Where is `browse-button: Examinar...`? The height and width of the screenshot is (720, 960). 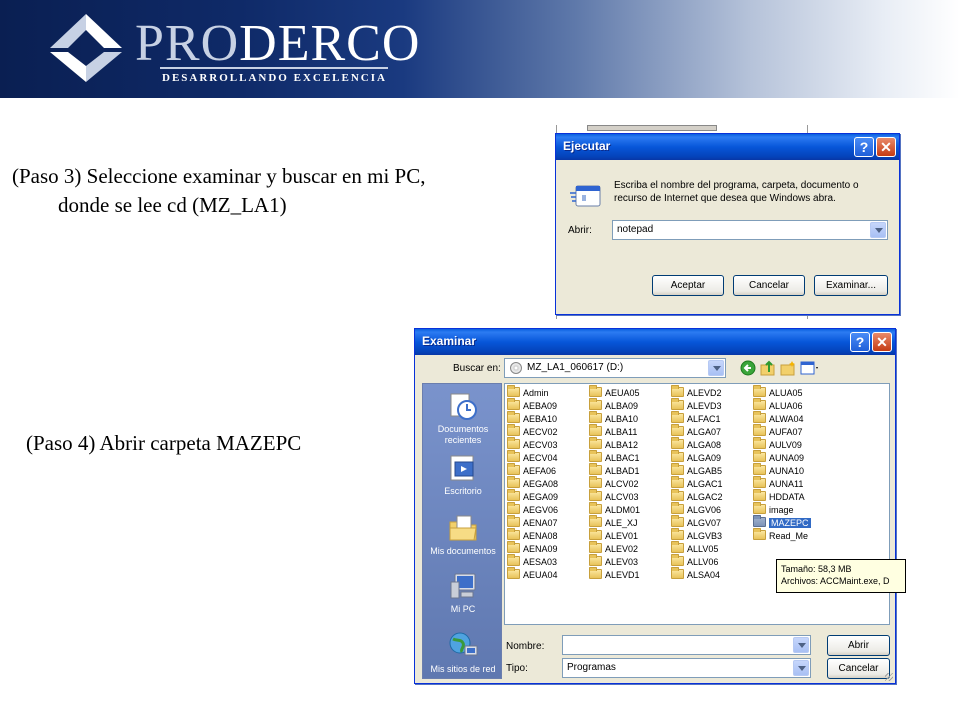
browse-button: Examinar... is located at coordinates (851, 285).